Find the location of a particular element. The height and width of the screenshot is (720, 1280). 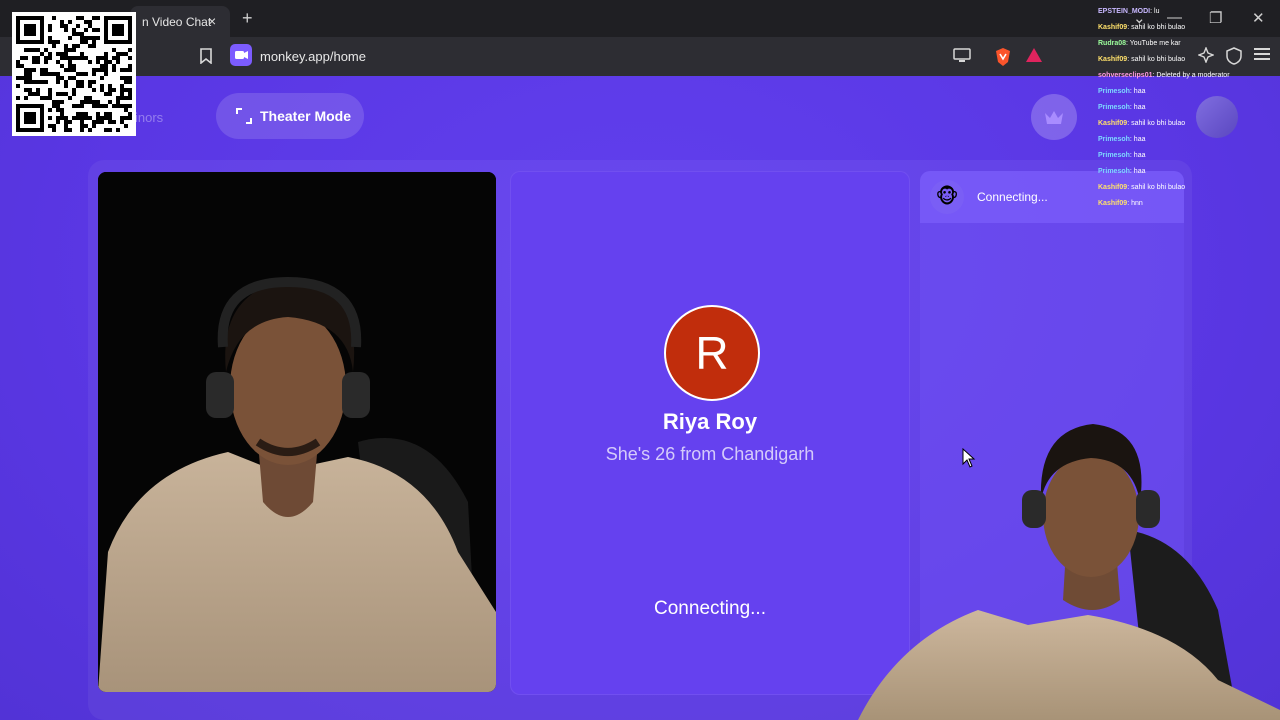

crown-icon is located at coordinates (1054, 117).